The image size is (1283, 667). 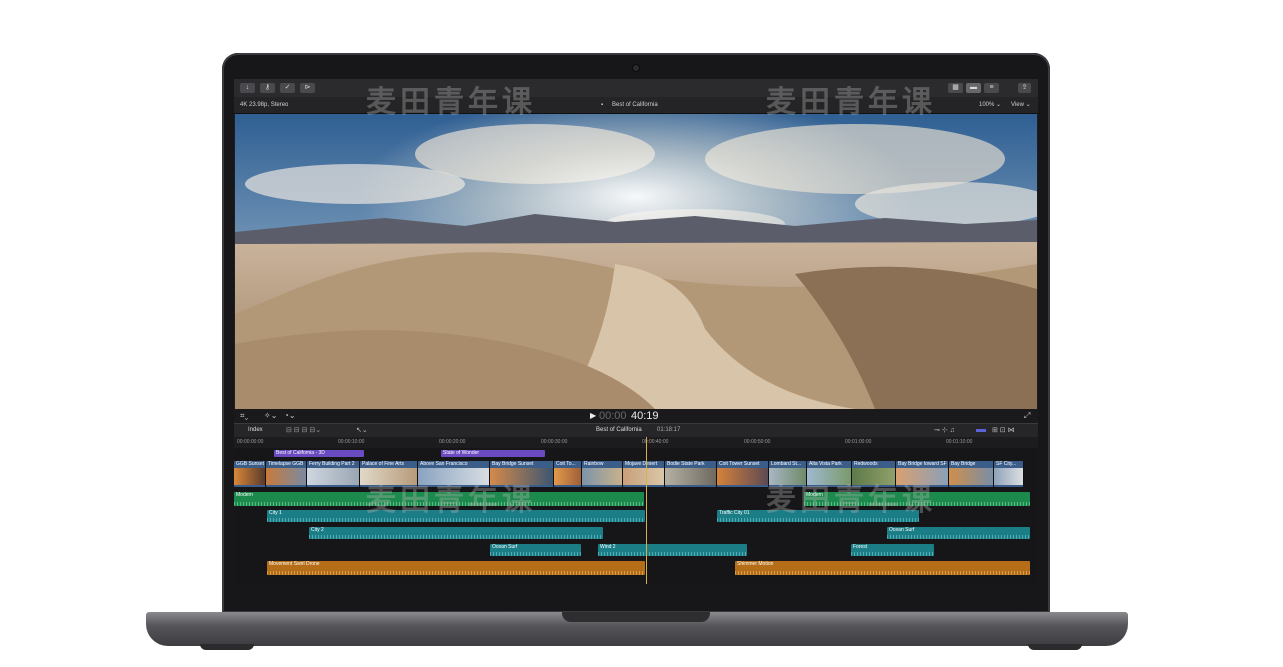 What do you see at coordinates (513, 464) in the screenshot?
I see `clip-name: Bay Bridge Sunset` at bounding box center [513, 464].